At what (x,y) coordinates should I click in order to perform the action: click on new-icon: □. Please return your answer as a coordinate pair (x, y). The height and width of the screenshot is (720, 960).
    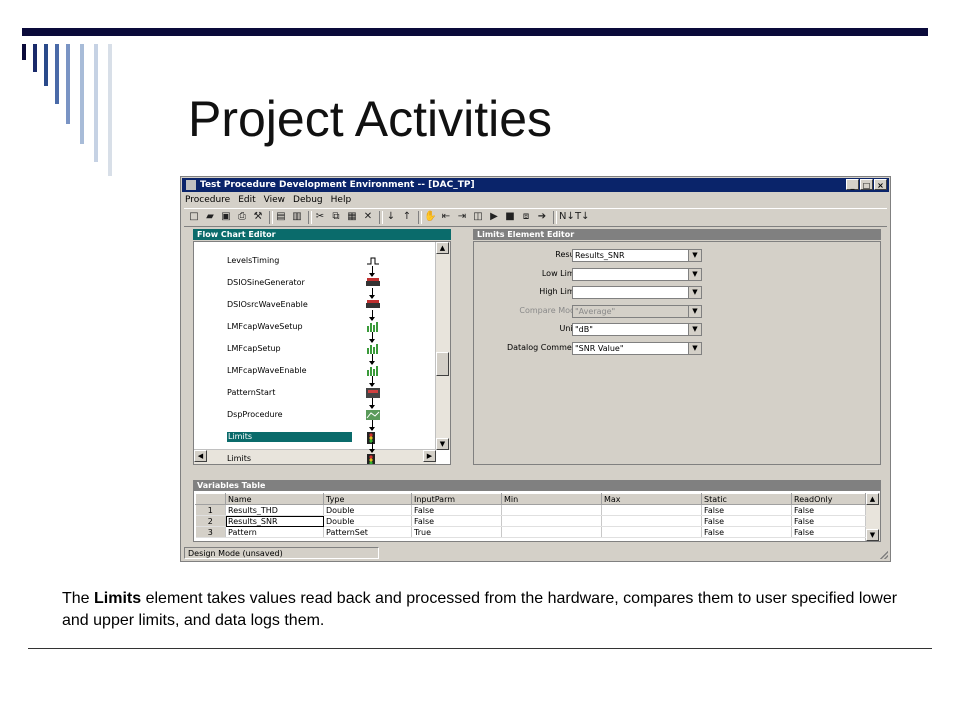
    Looking at the image, I should click on (194, 217).